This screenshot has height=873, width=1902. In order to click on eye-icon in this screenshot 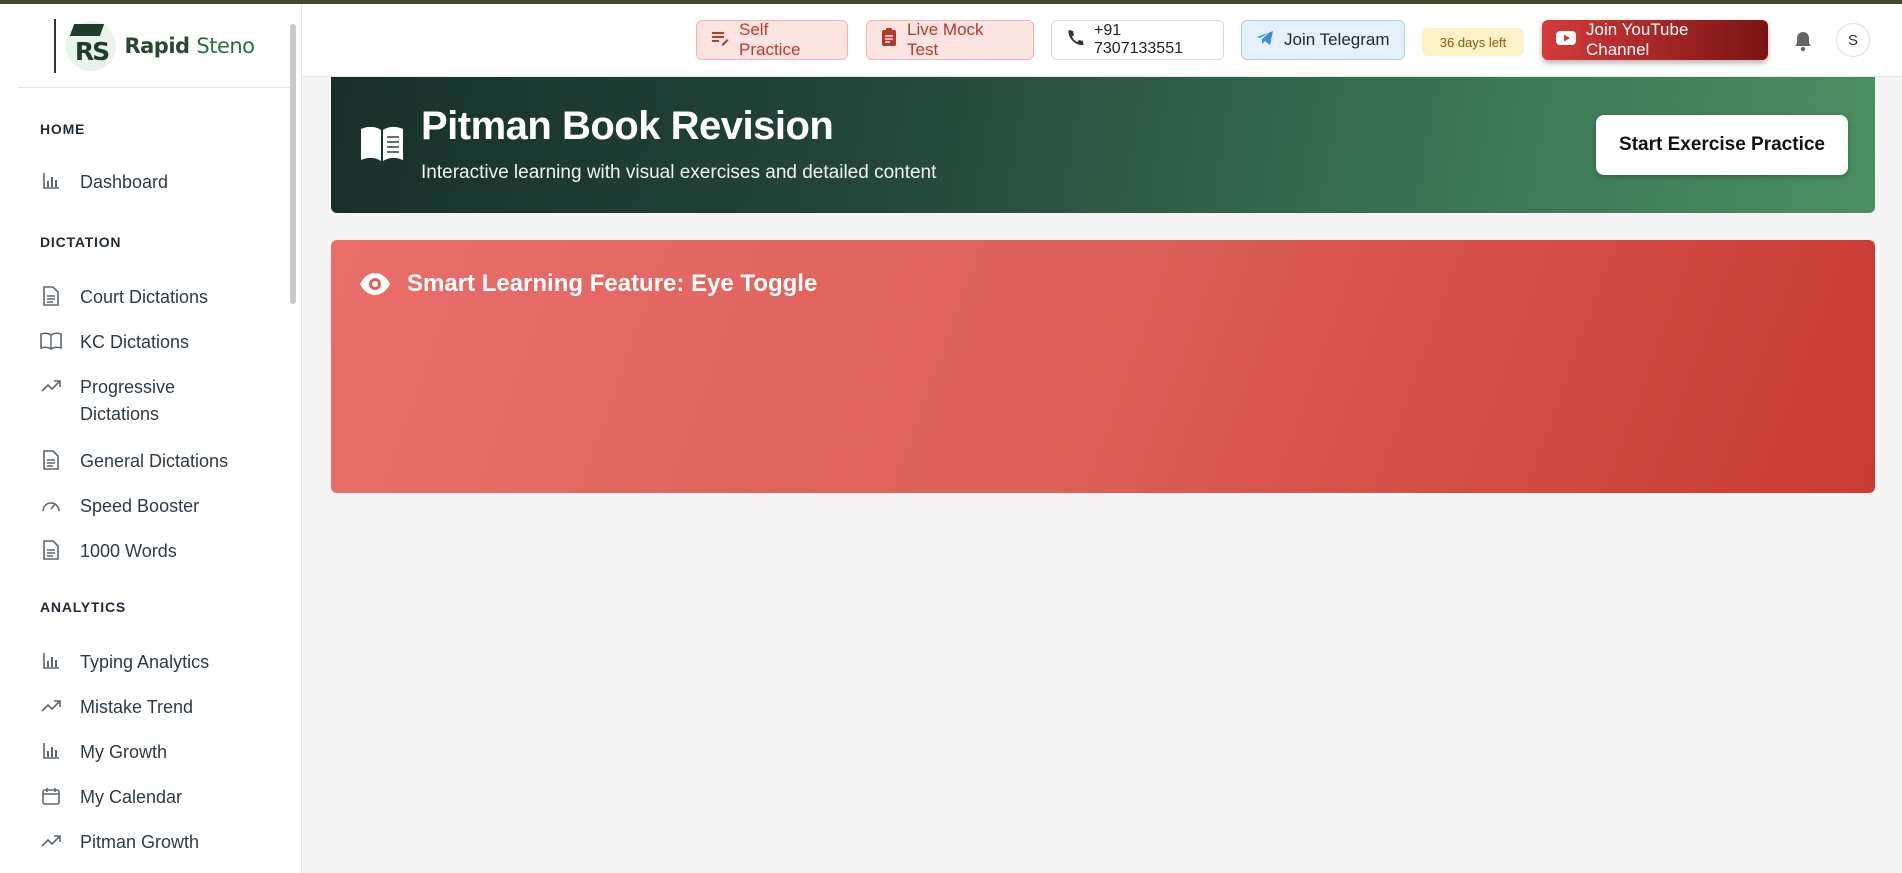, I will do `click(375, 284)`.